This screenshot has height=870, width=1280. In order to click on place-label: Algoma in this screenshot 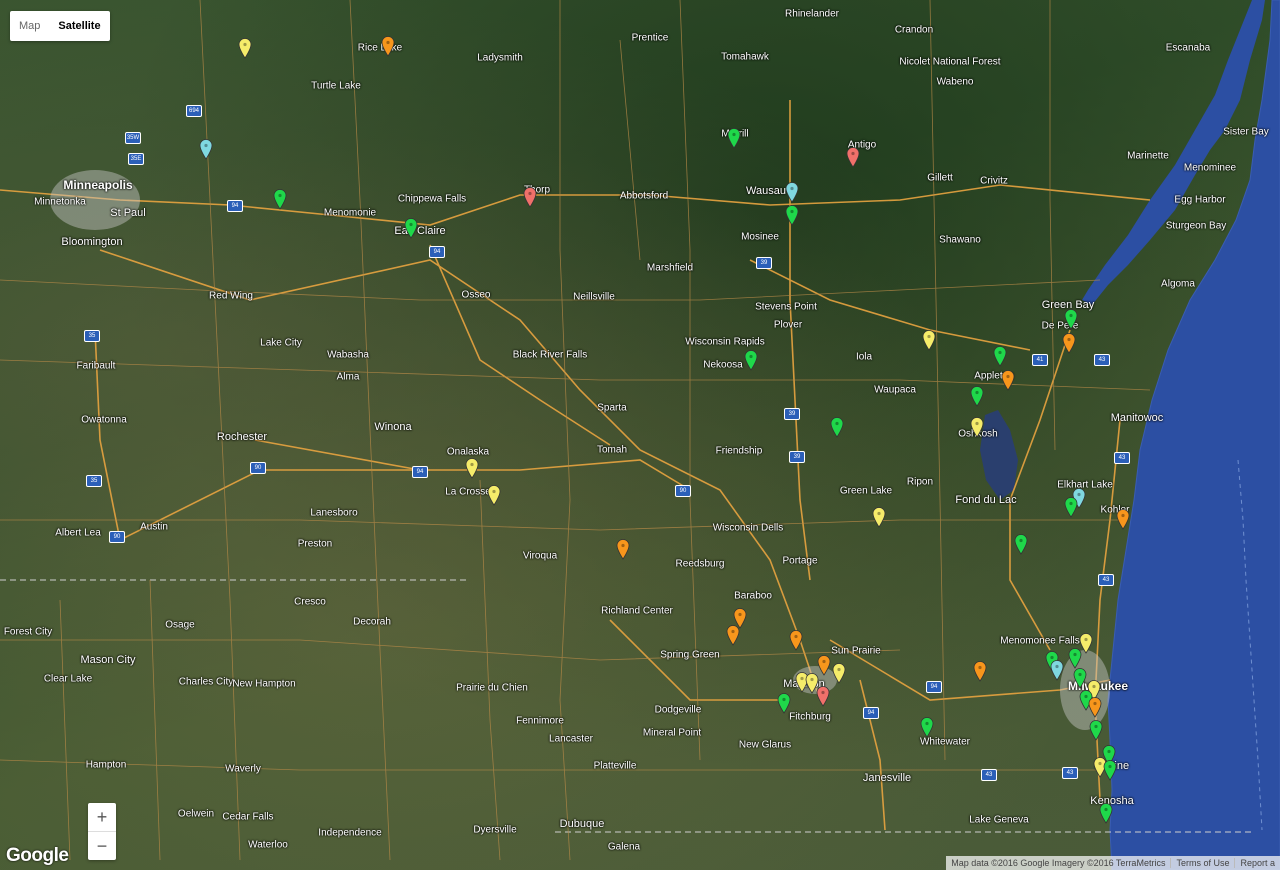, I will do `click(1178, 284)`.